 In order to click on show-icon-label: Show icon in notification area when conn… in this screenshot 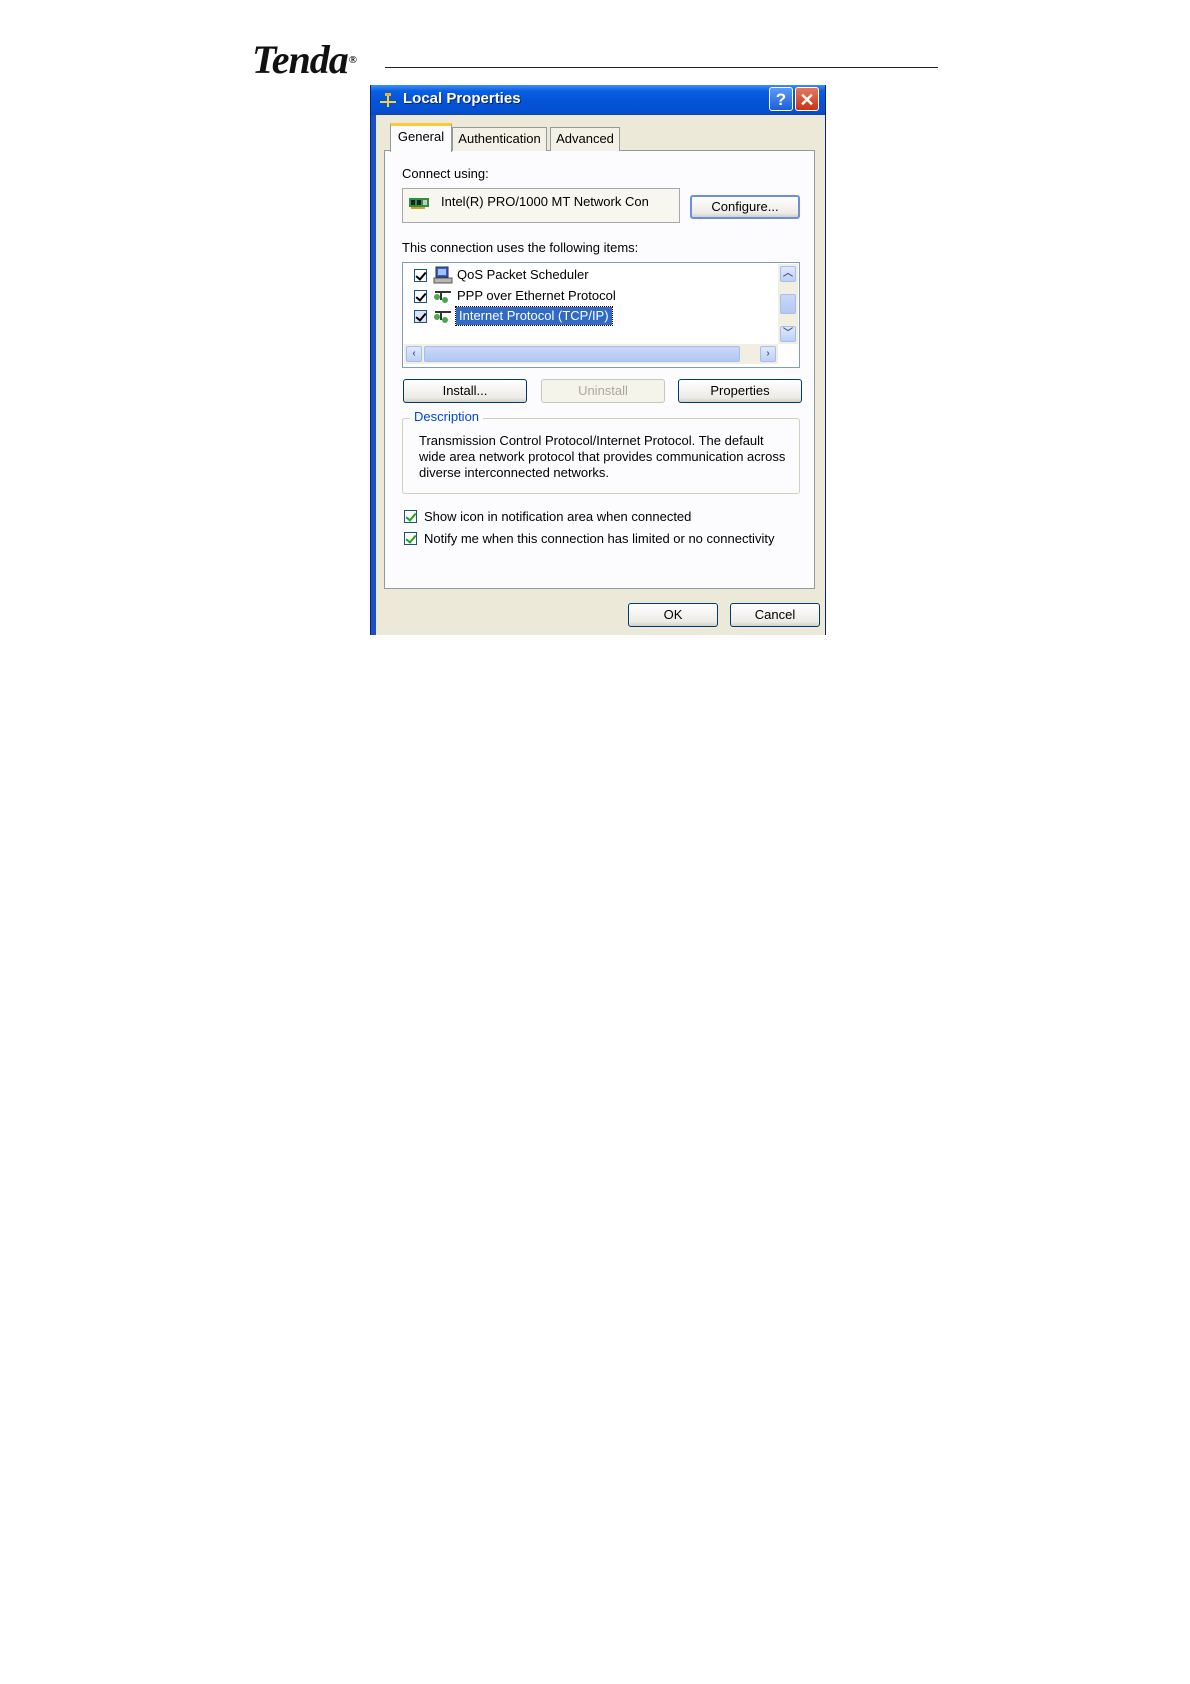, I will do `click(557, 516)`.